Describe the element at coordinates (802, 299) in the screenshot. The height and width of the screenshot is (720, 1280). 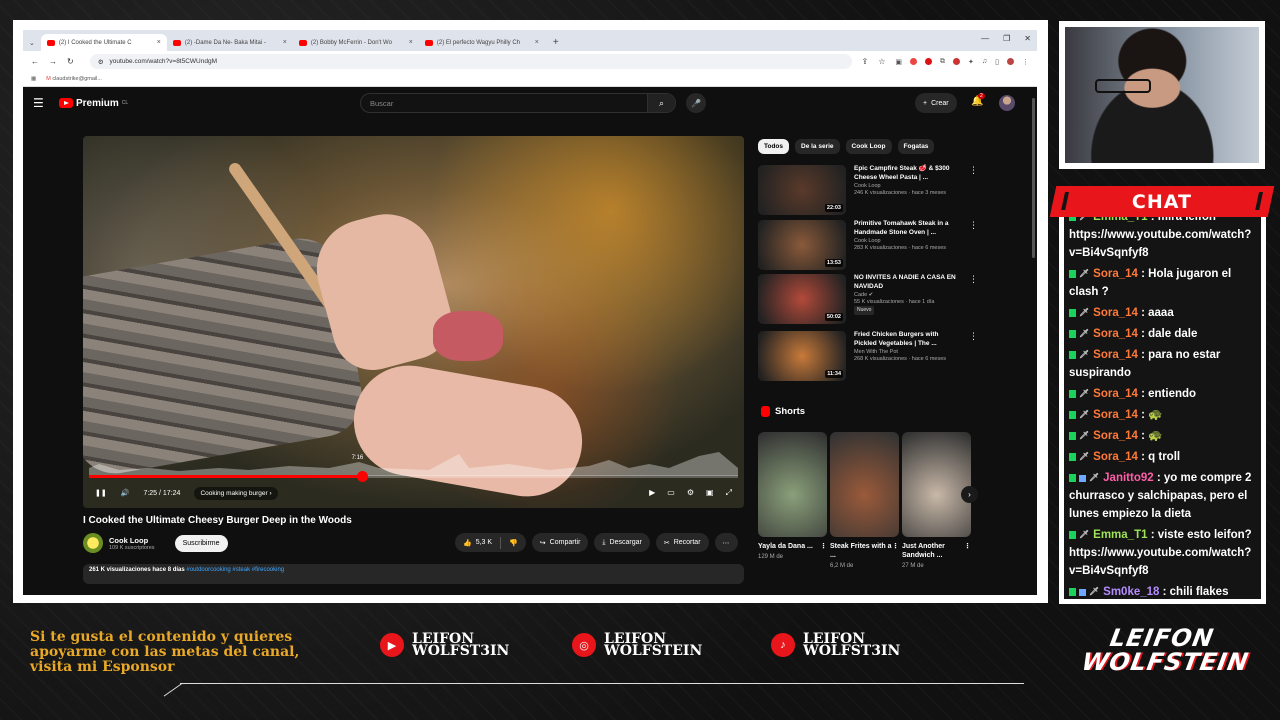
I see `video-thumbnail: 50:02` at that location.